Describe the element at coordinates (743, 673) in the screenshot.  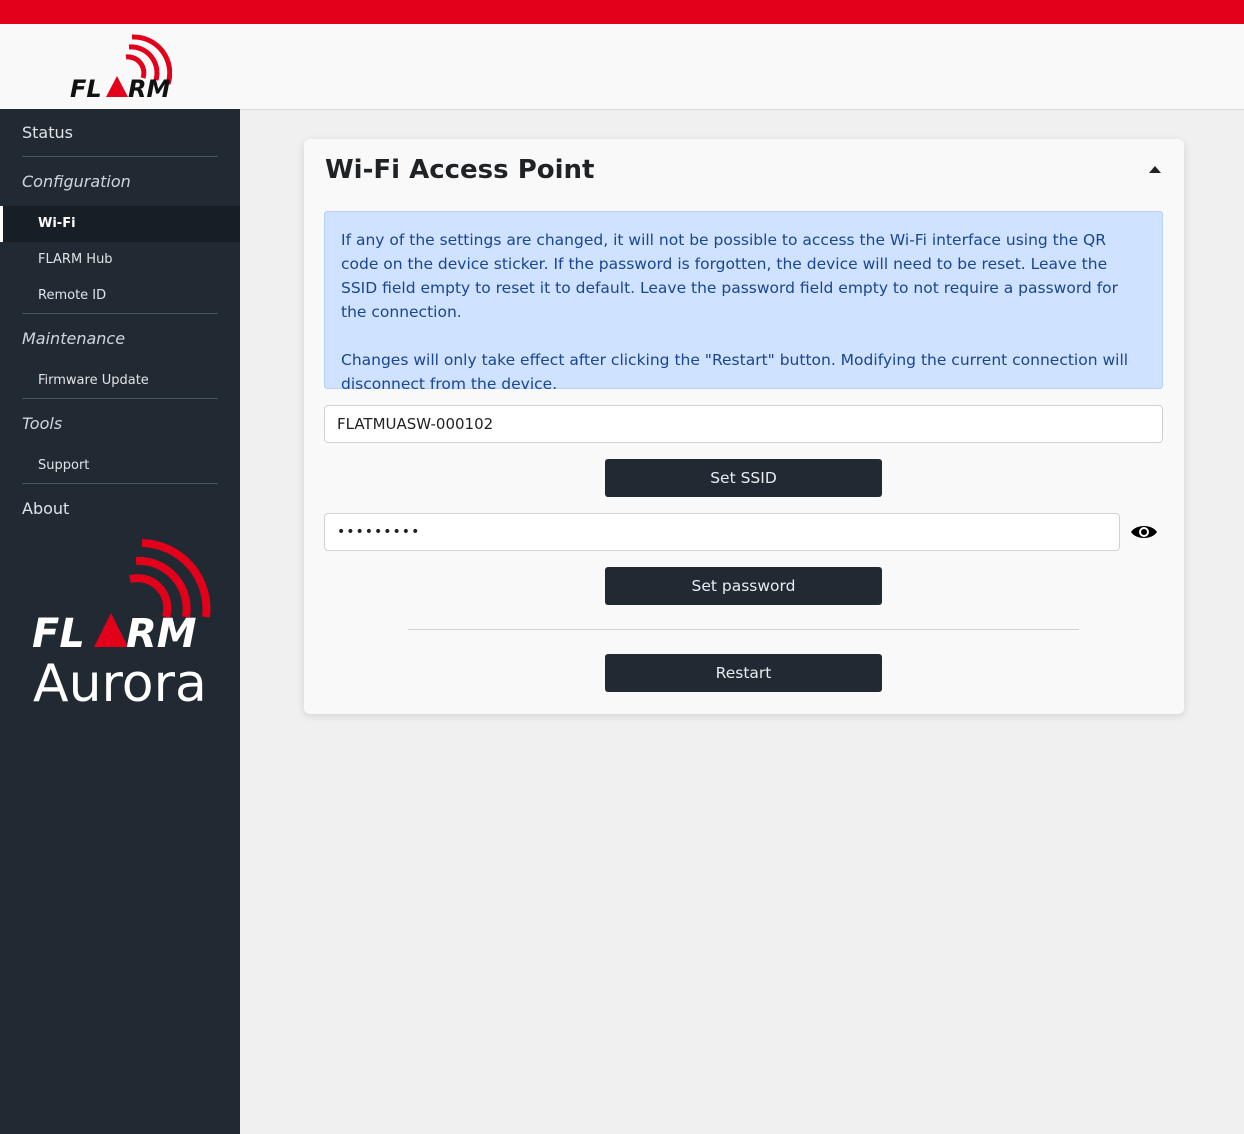
I see `restart-button: Restart` at that location.